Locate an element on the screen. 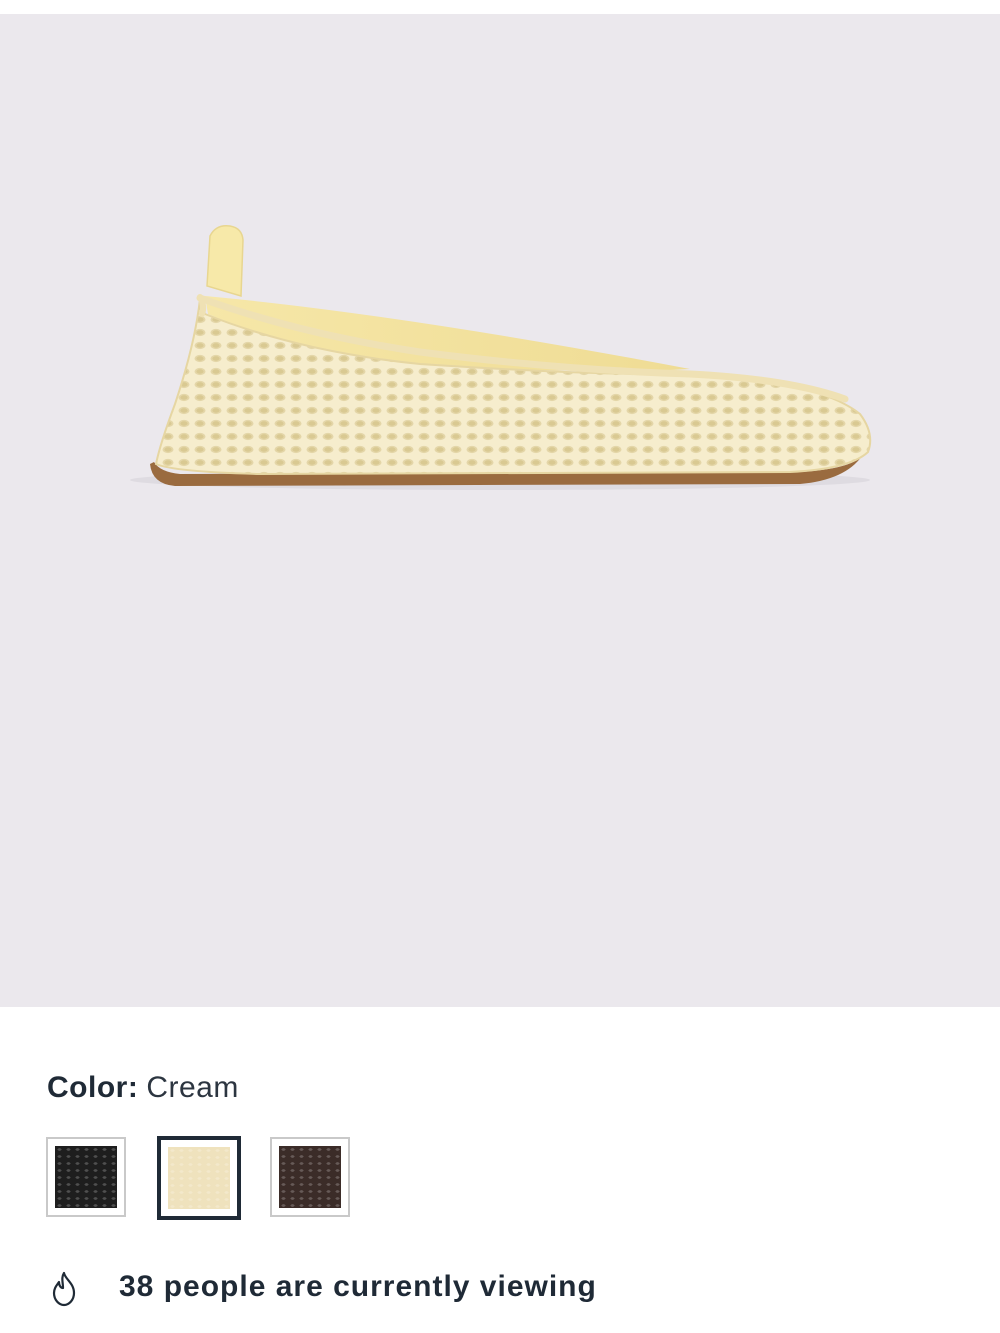 Image resolution: width=1000 pixels, height=1333 pixels. top-strip is located at coordinates (500, 7).